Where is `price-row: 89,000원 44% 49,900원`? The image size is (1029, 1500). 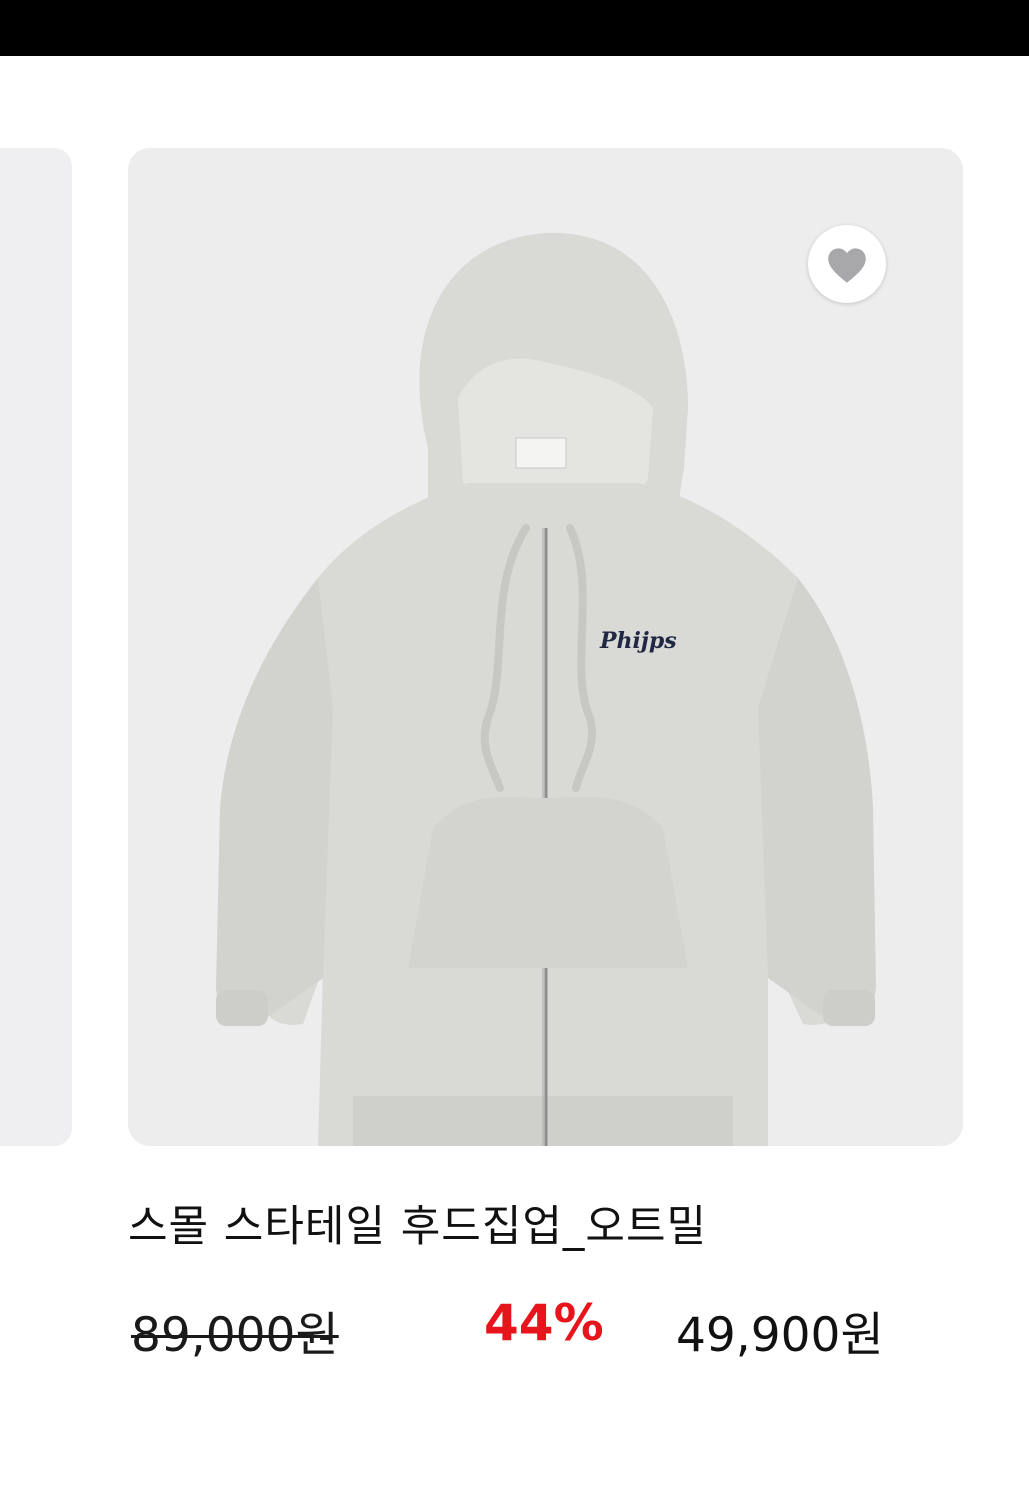
price-row: 89,000원 44% 49,900원 is located at coordinates (545, 1330).